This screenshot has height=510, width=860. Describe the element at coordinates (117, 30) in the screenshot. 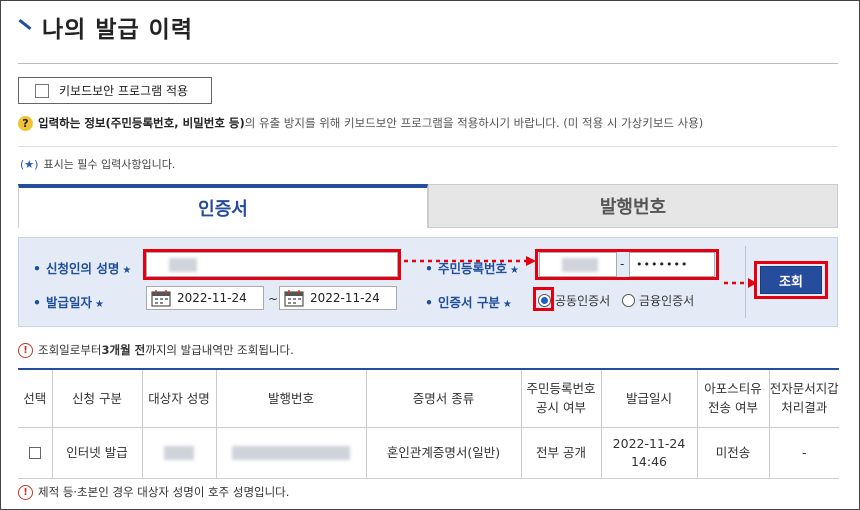

I see `page-title: 나의 발급 이력` at that location.